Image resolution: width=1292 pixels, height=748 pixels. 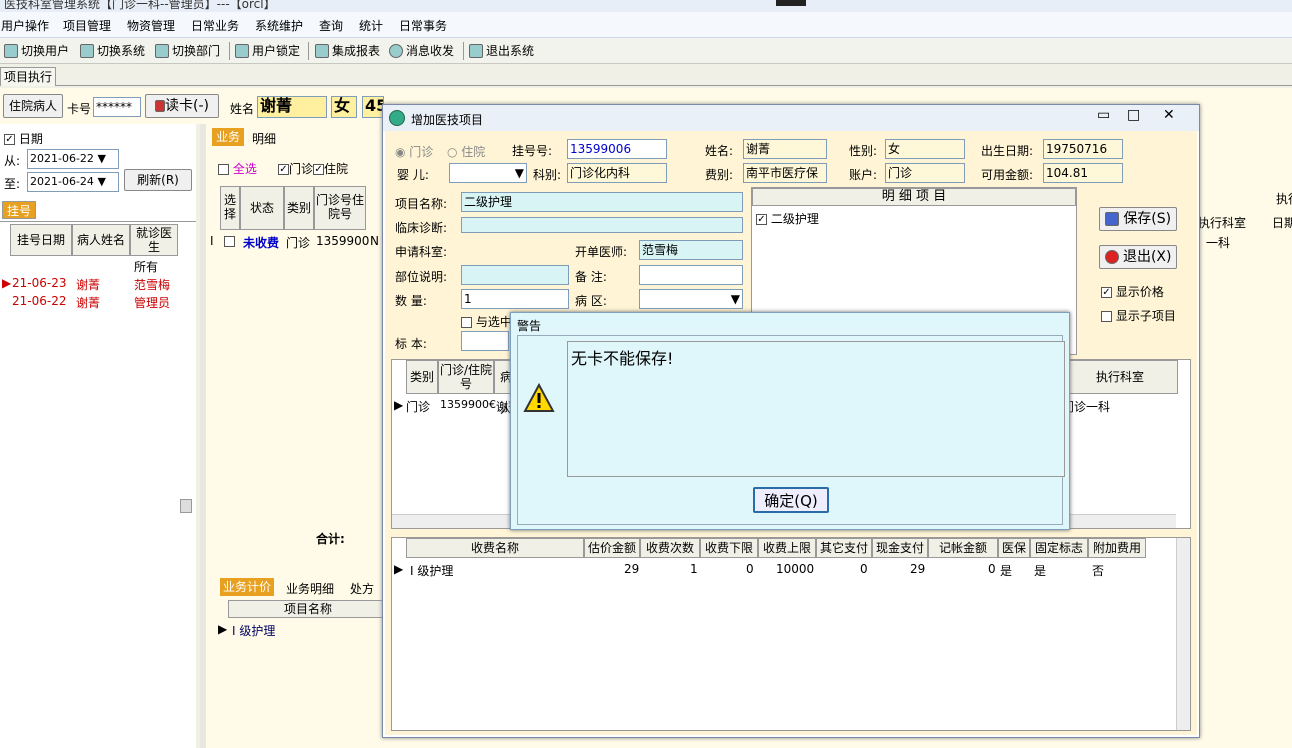 I want to click on cell-cash-pay: 29, so click(x=917, y=569).